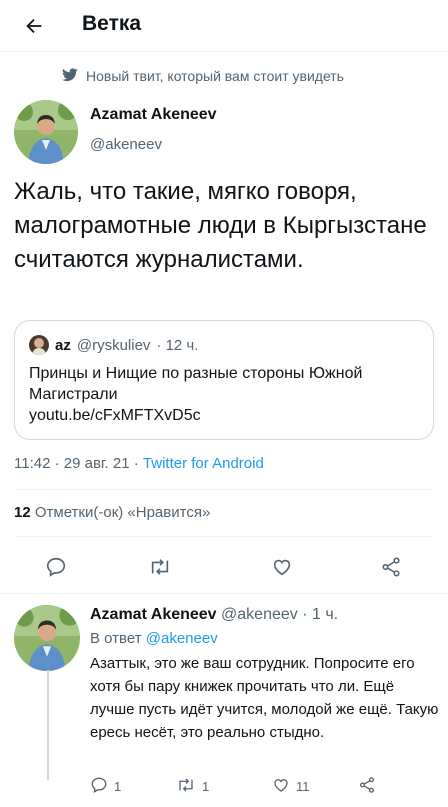 The height and width of the screenshot is (807, 448). I want to click on reply-to-line: В ответ @akeneev, so click(154, 638).